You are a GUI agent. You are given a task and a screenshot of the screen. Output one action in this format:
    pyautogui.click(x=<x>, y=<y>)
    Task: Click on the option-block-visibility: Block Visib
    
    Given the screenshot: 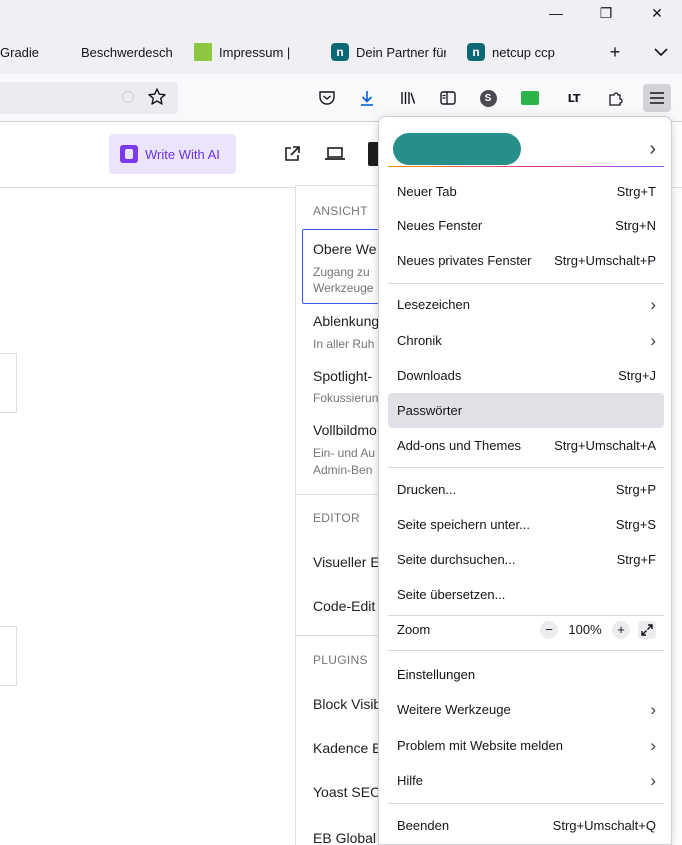 What is the action you would take?
    pyautogui.click(x=347, y=704)
    